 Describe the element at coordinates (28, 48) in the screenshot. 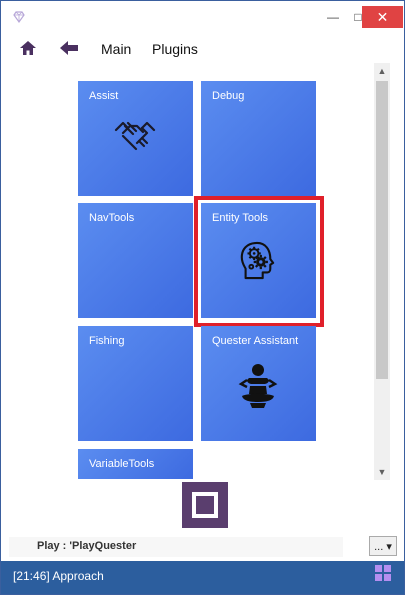

I see `home-icon` at that location.